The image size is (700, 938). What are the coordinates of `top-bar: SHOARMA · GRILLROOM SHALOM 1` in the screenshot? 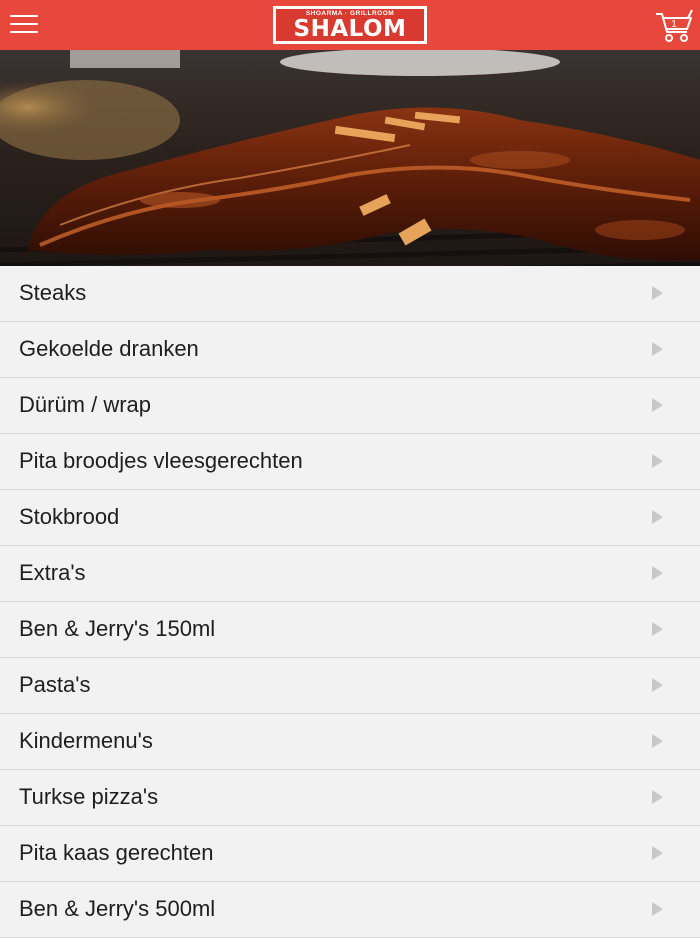 It's located at (350, 25).